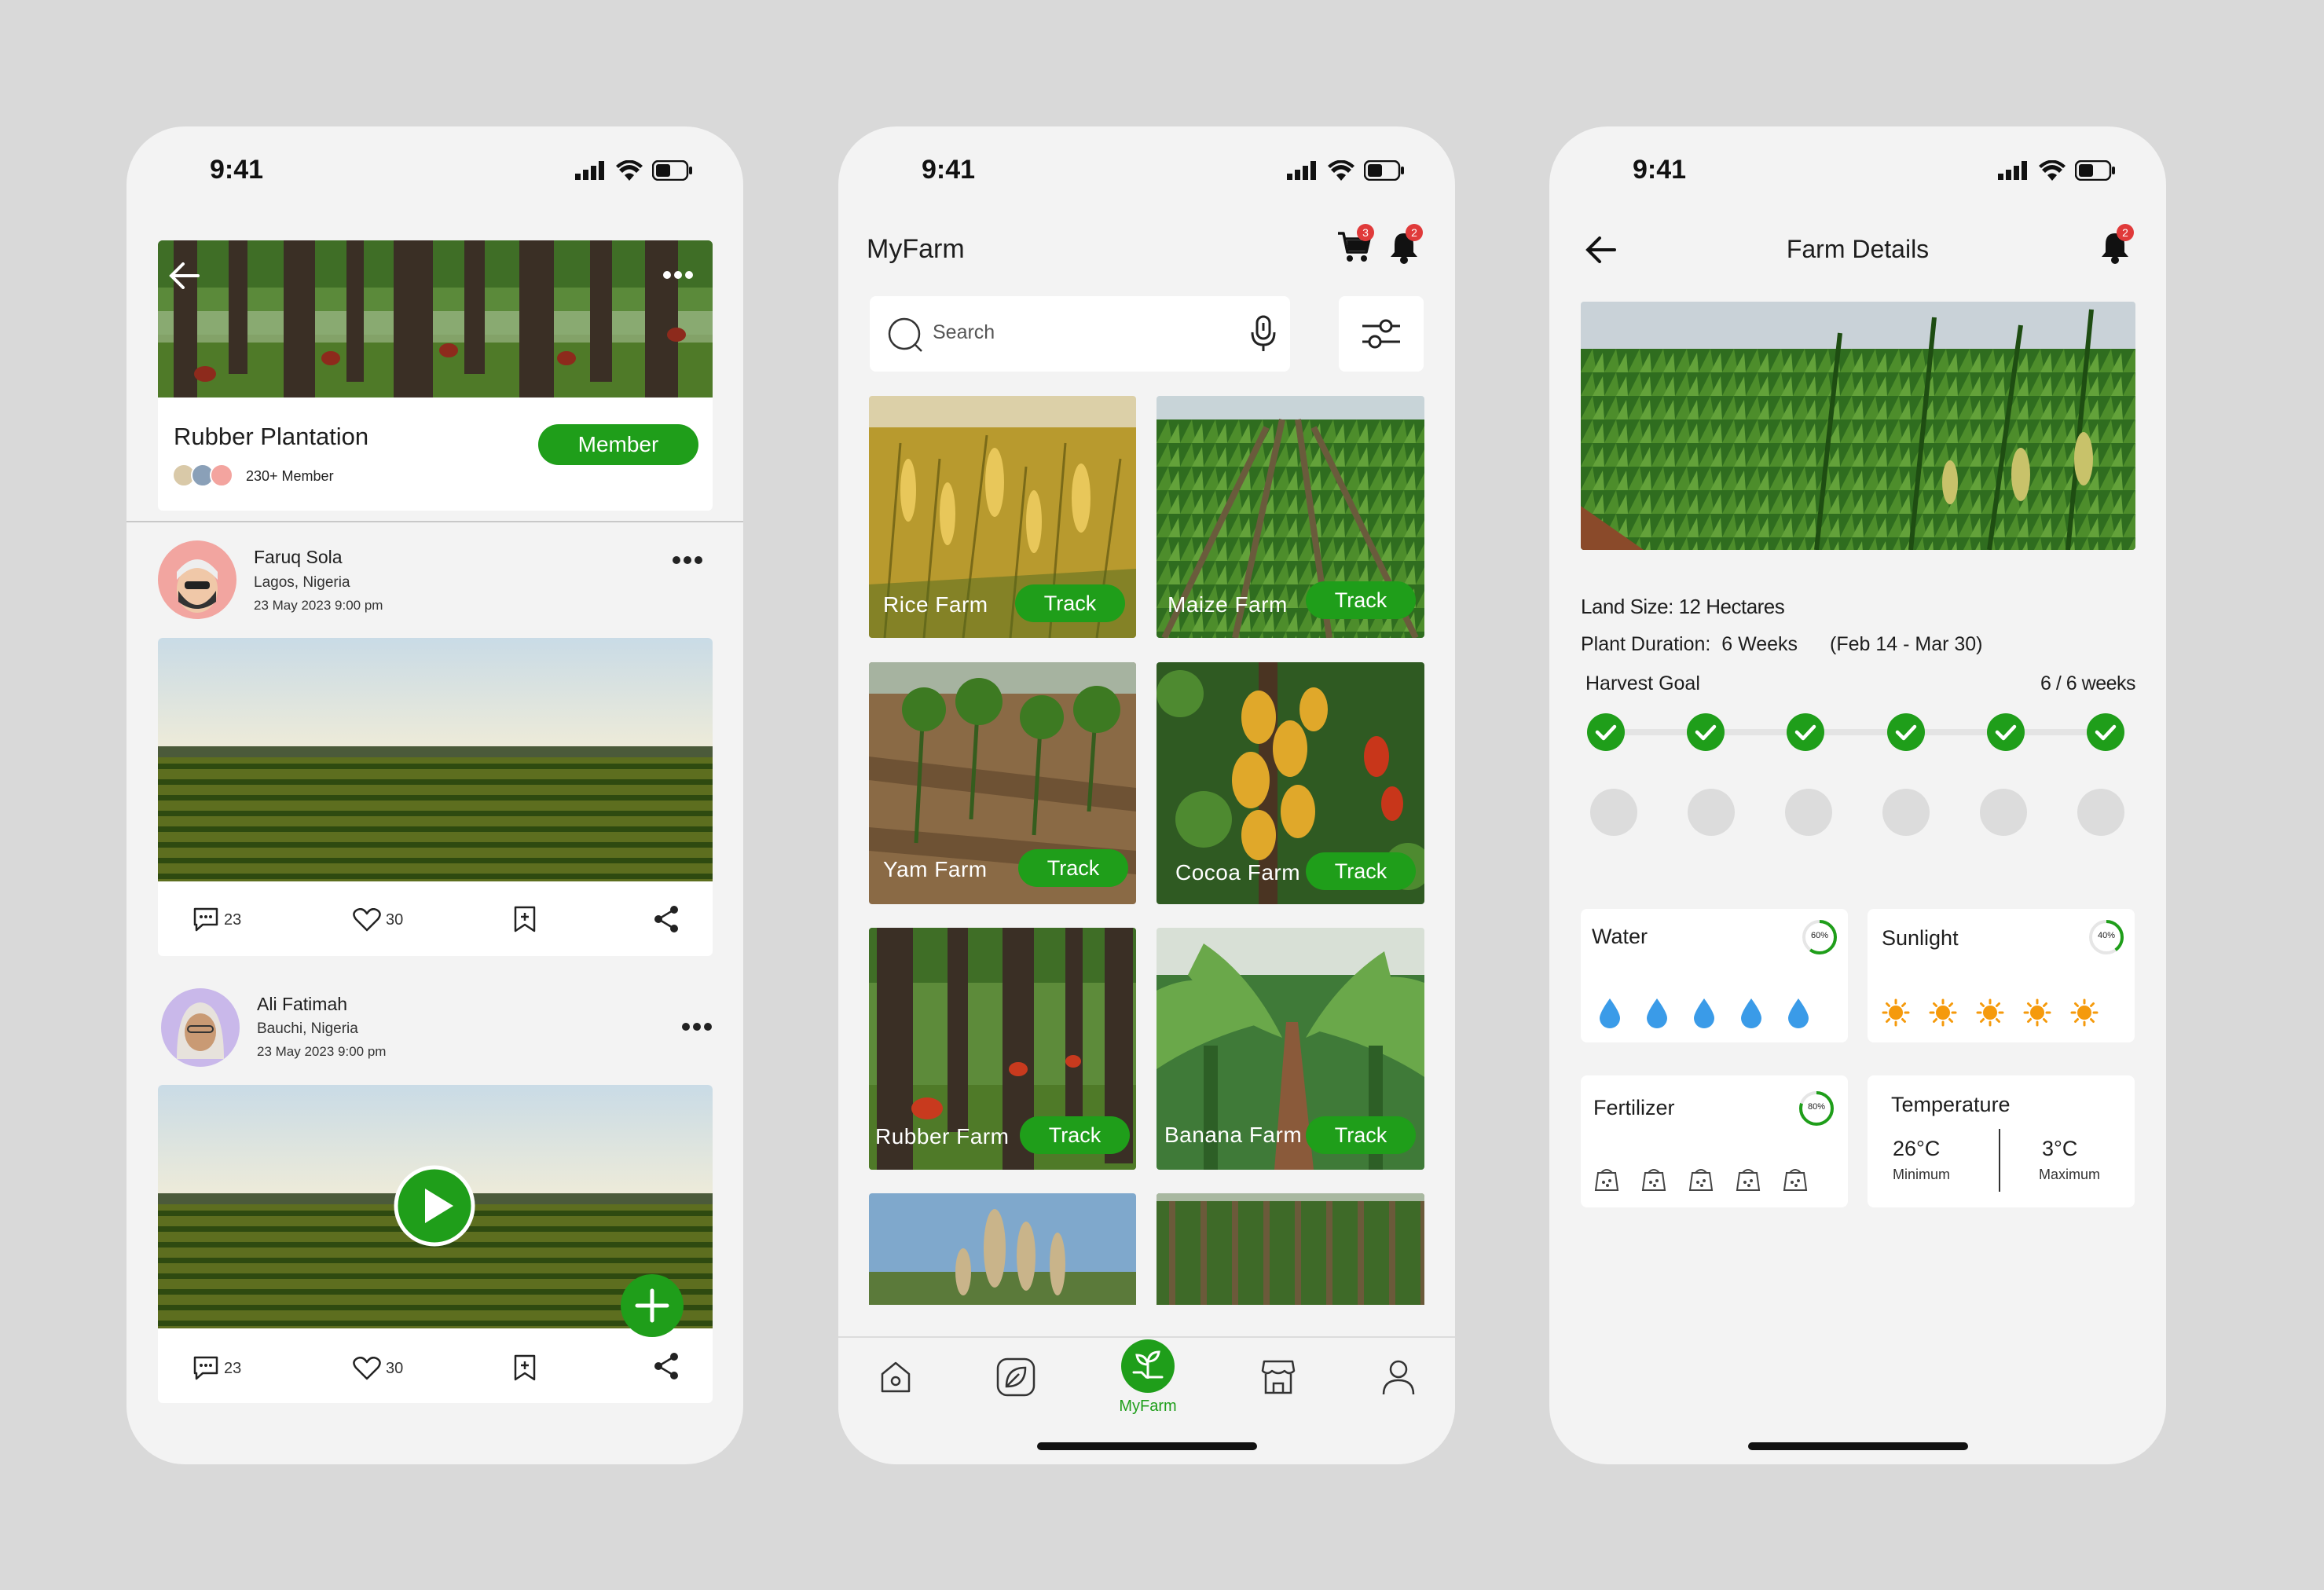 This screenshot has width=2324, height=1590. I want to click on fertilizer-percent: 80%, so click(1816, 1107).